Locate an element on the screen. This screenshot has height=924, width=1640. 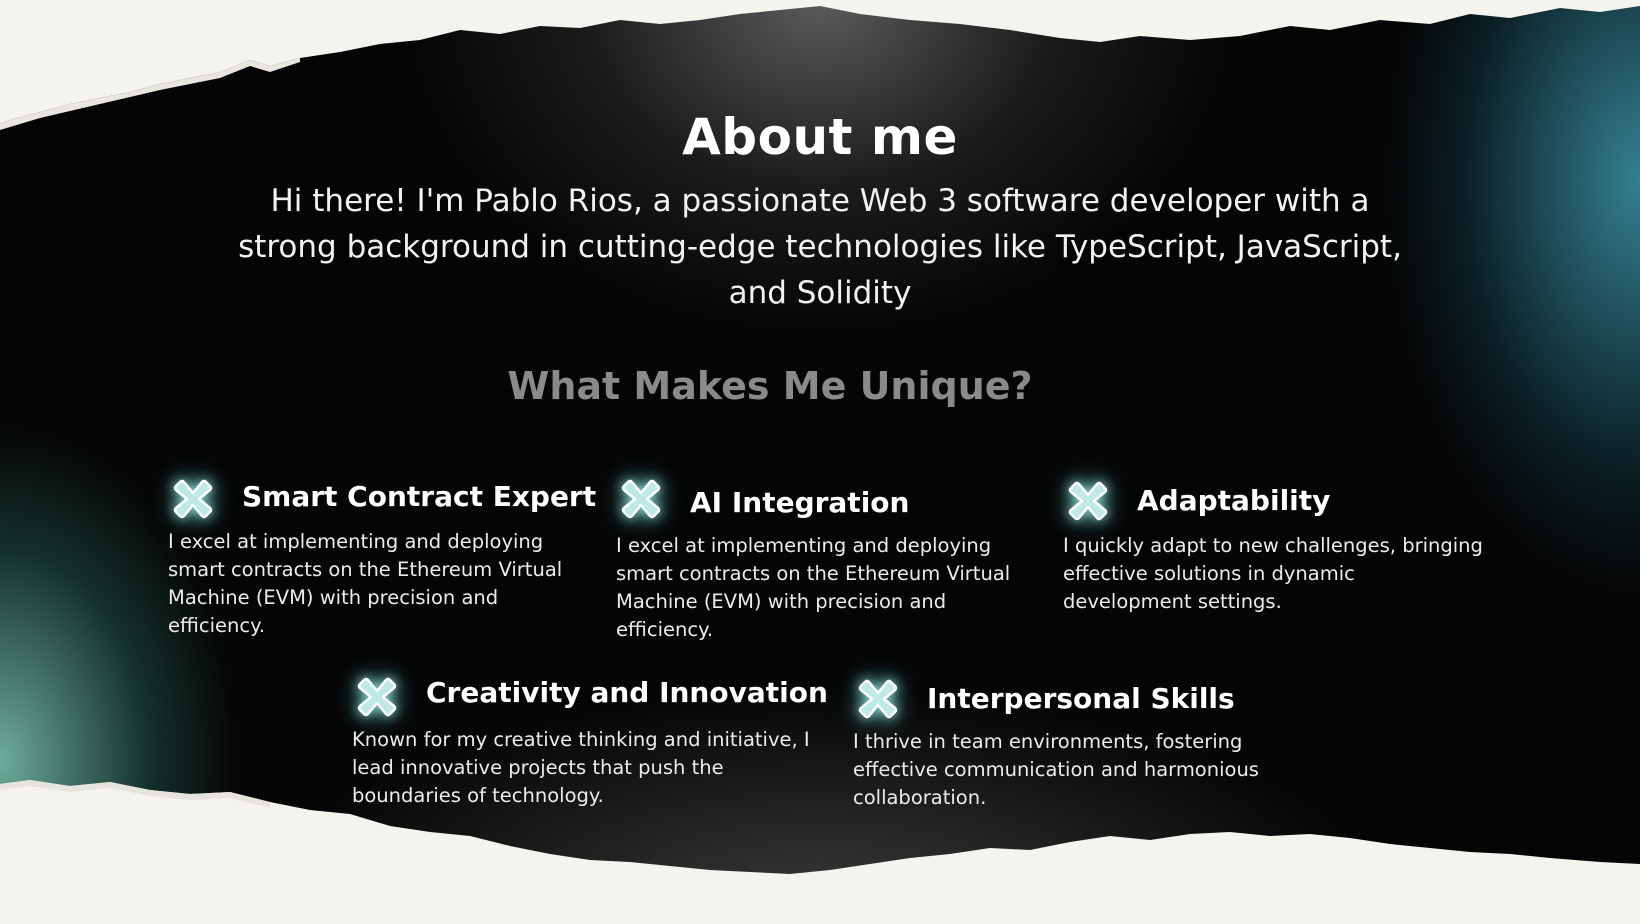
card-title: Smart Contract Expert is located at coordinates (419, 496).